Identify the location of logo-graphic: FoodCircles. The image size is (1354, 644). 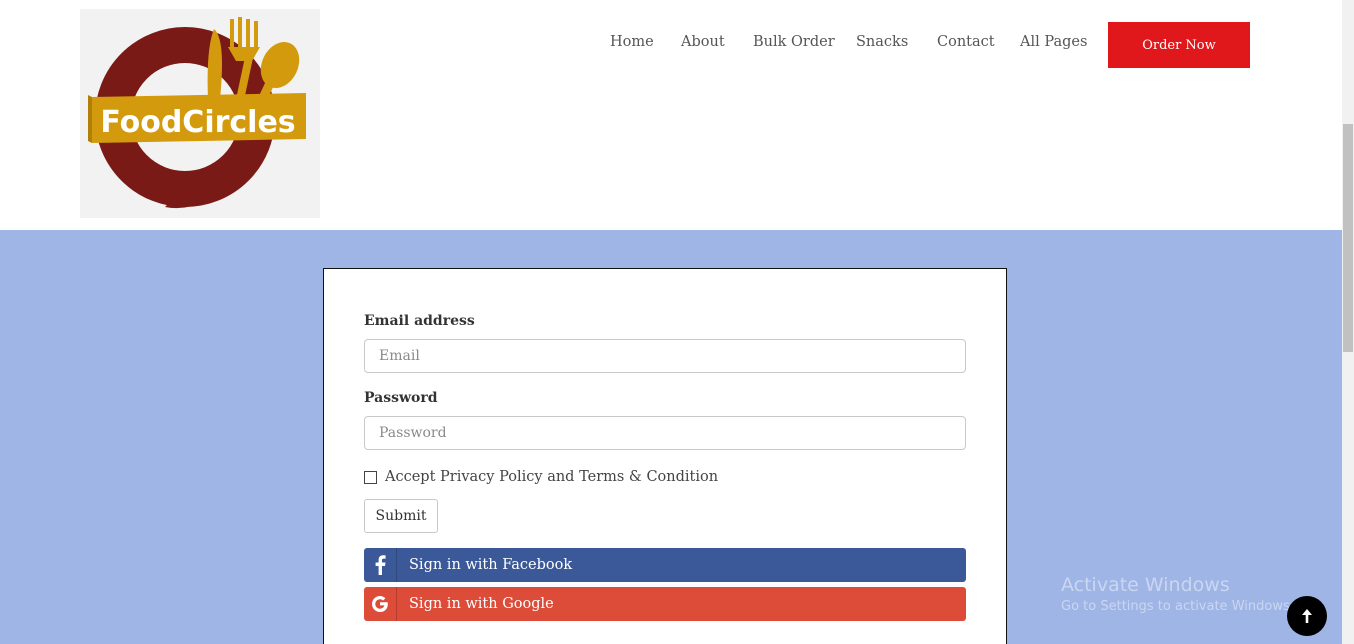
(197, 113).